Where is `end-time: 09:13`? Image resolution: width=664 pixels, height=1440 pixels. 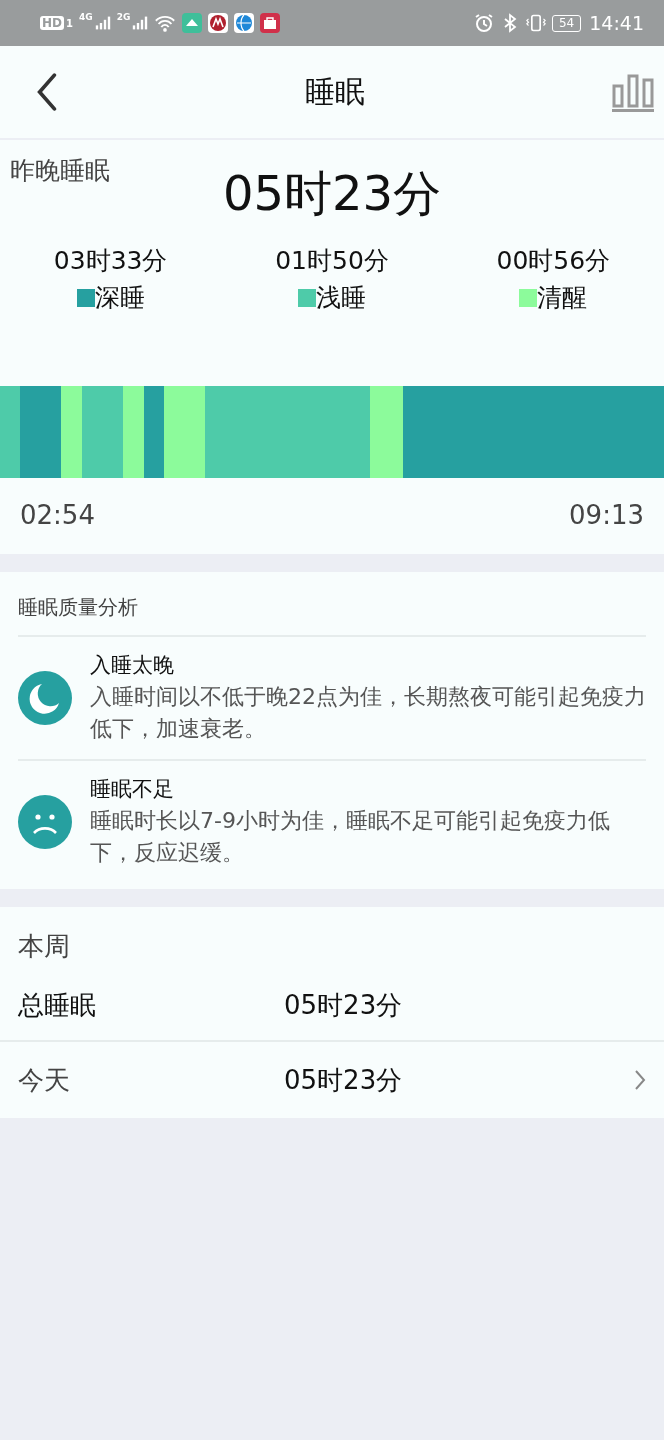 end-time: 09:13 is located at coordinates (606, 515).